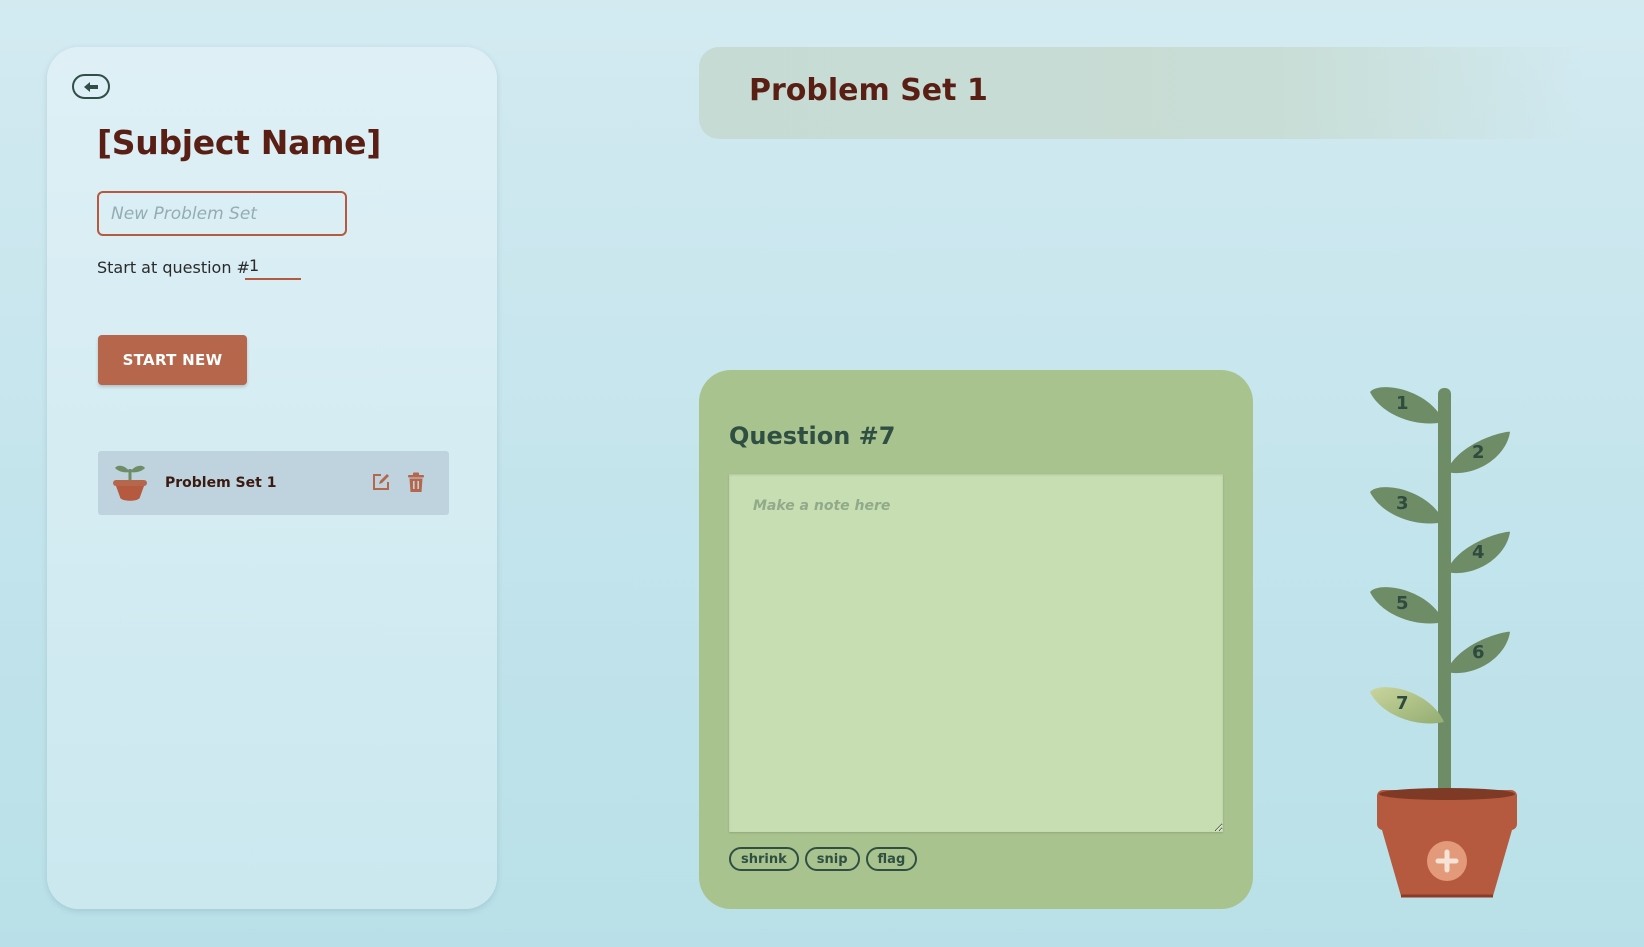  I want to click on back-button, so click(91, 86).